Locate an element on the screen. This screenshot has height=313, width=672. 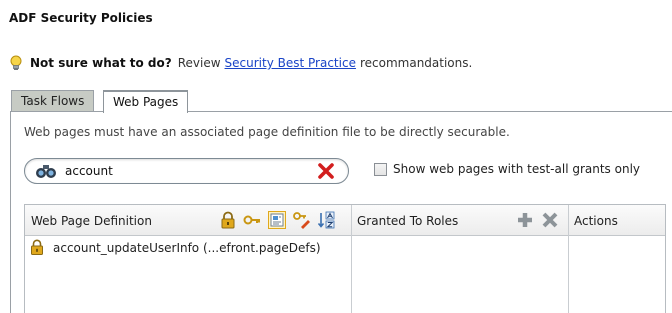
hint-question: Not sure what to do? is located at coordinates (101, 63).